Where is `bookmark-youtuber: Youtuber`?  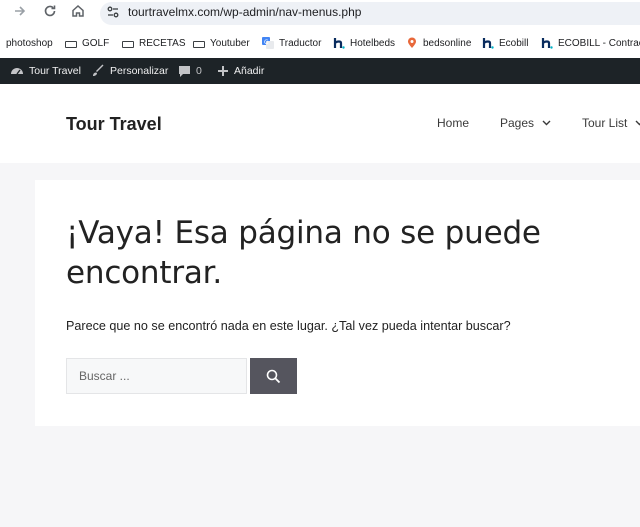
bookmark-youtuber: Youtuber is located at coordinates (221, 43).